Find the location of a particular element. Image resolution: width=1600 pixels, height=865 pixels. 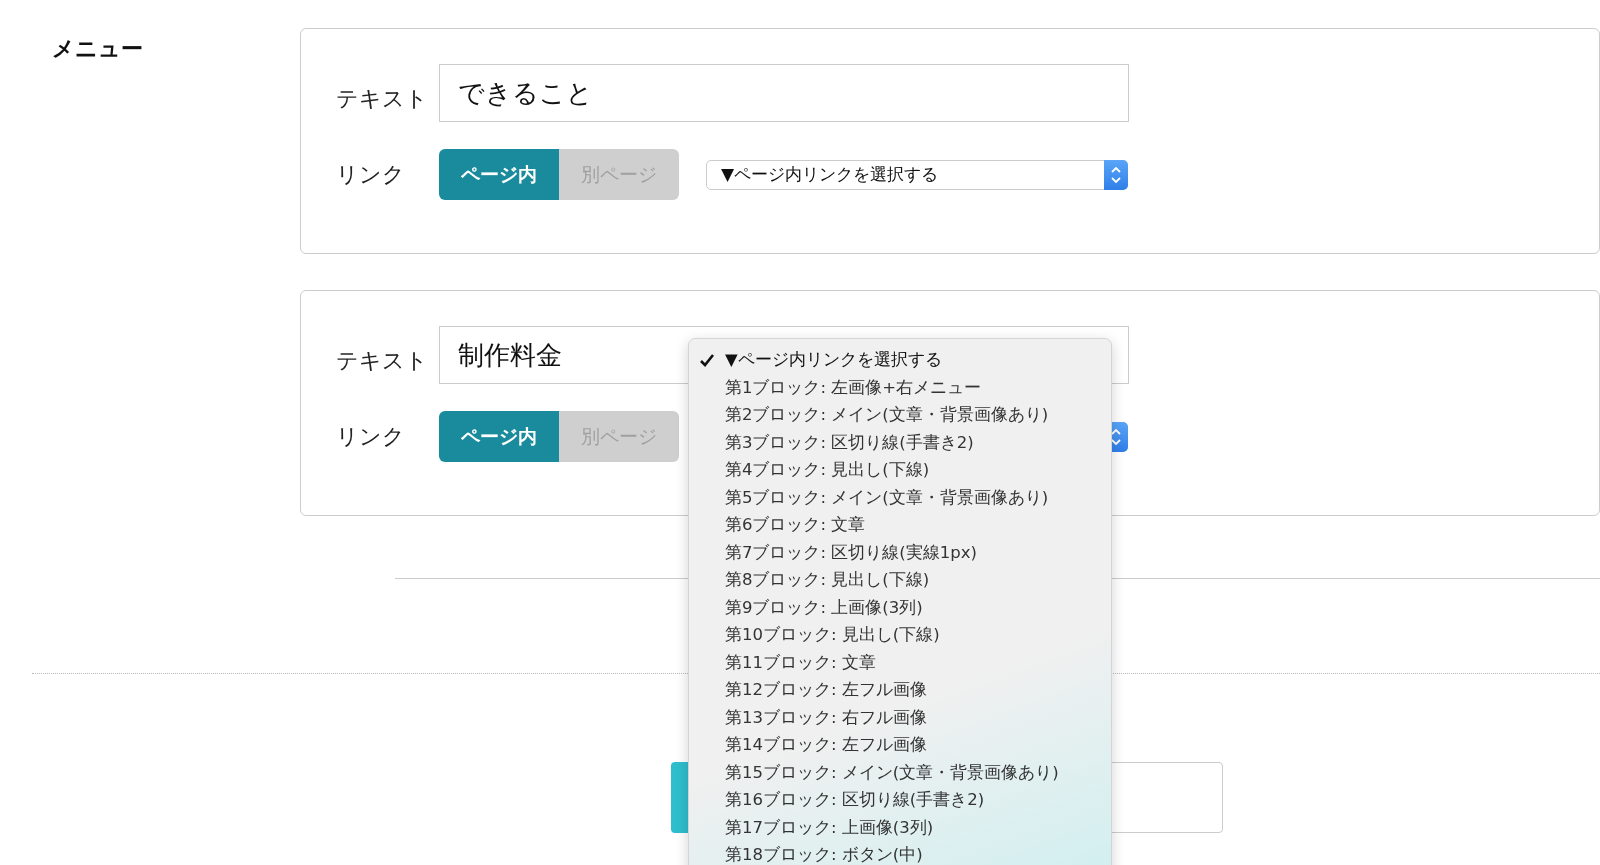

dropdown-option: 第7ブロック: 区切り線(実線1px) is located at coordinates (851, 552).